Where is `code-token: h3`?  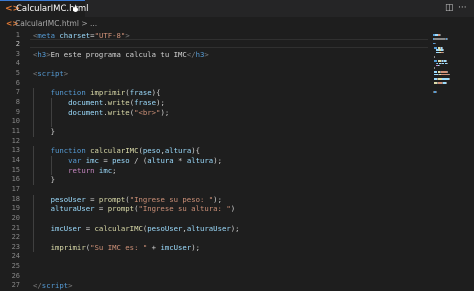
code-token: h3 is located at coordinates (42, 54).